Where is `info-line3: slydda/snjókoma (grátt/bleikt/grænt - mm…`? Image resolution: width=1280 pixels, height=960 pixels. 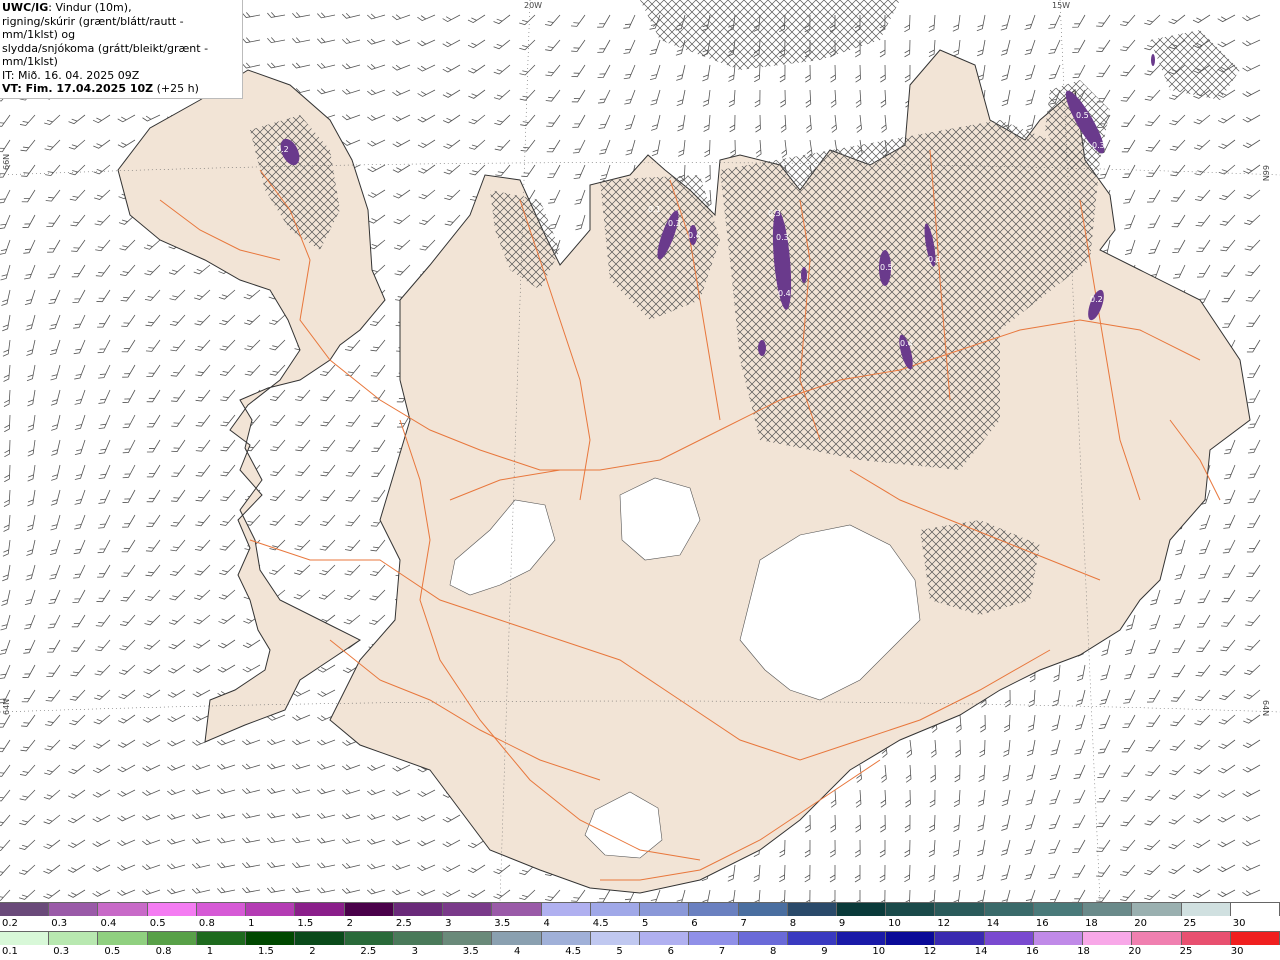
info-line3: slydda/snjókoma (grátt/bleikt/grænt - mm… is located at coordinates (105, 55).